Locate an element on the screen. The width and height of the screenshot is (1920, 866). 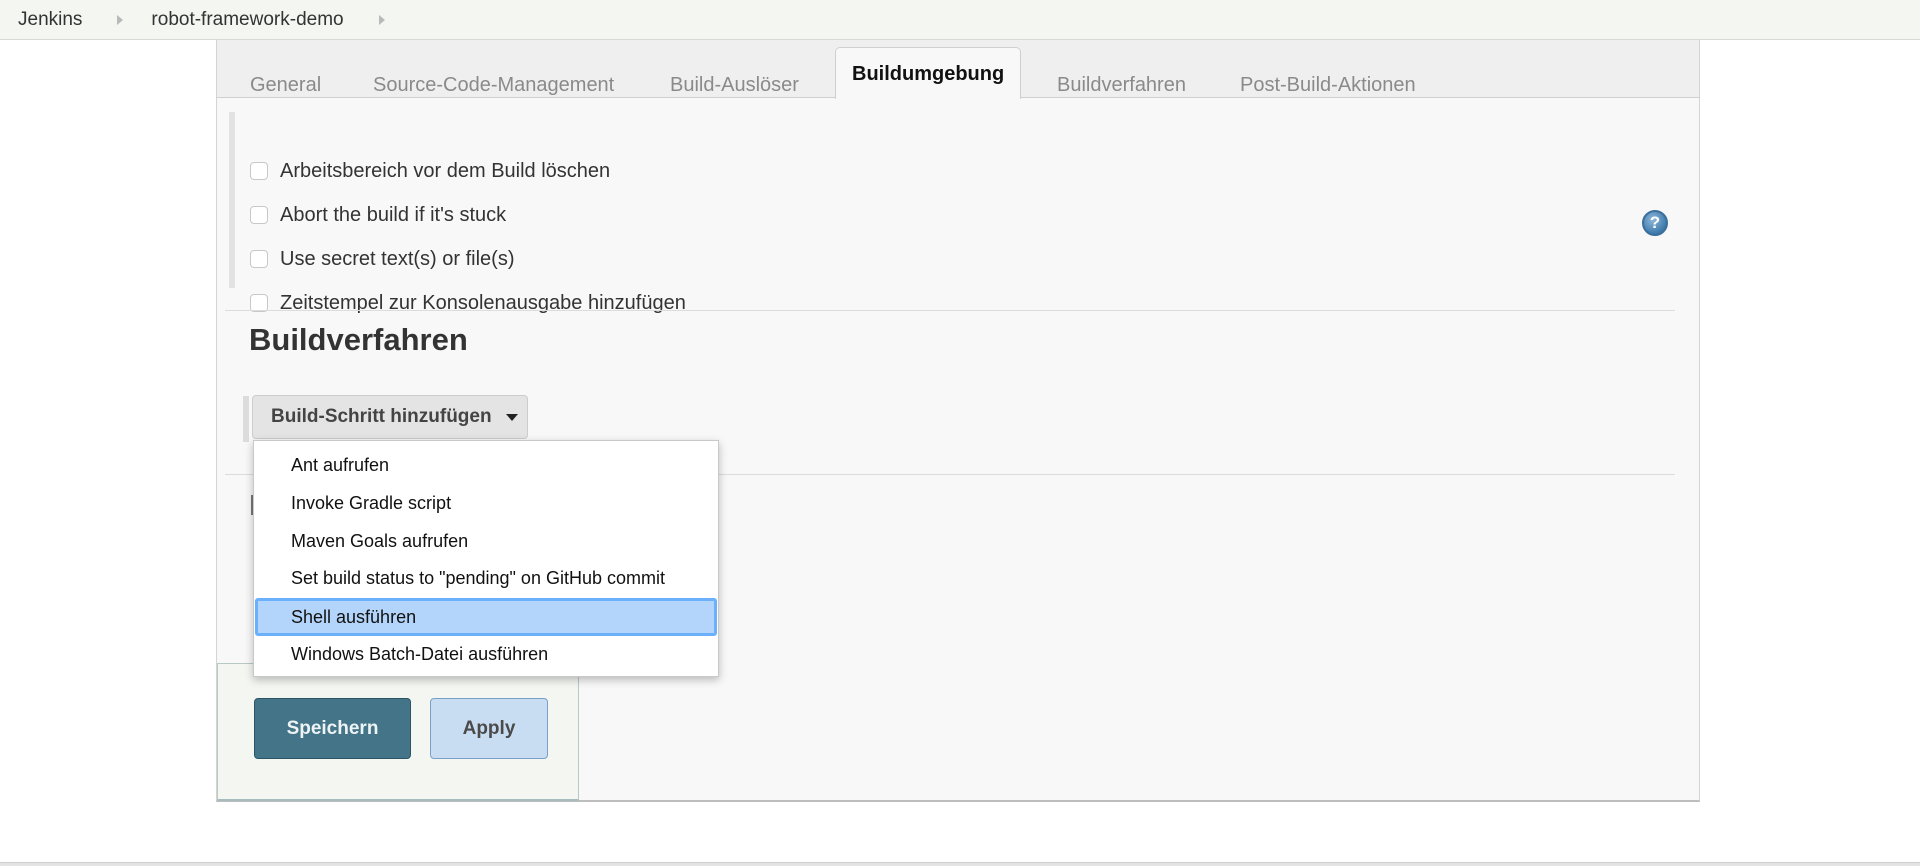
option-delete-workspace: Arbeitsbereich vor dem Build löschen is located at coordinates (430, 171).